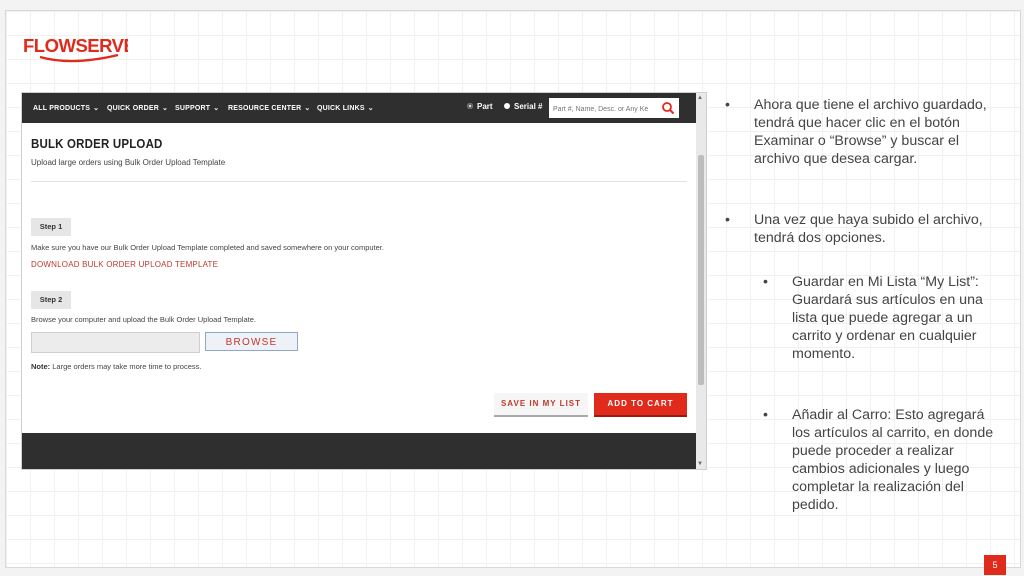 Image resolution: width=1024 pixels, height=576 pixels. I want to click on page-title: BULK ORDER UPLOAD, so click(97, 144).